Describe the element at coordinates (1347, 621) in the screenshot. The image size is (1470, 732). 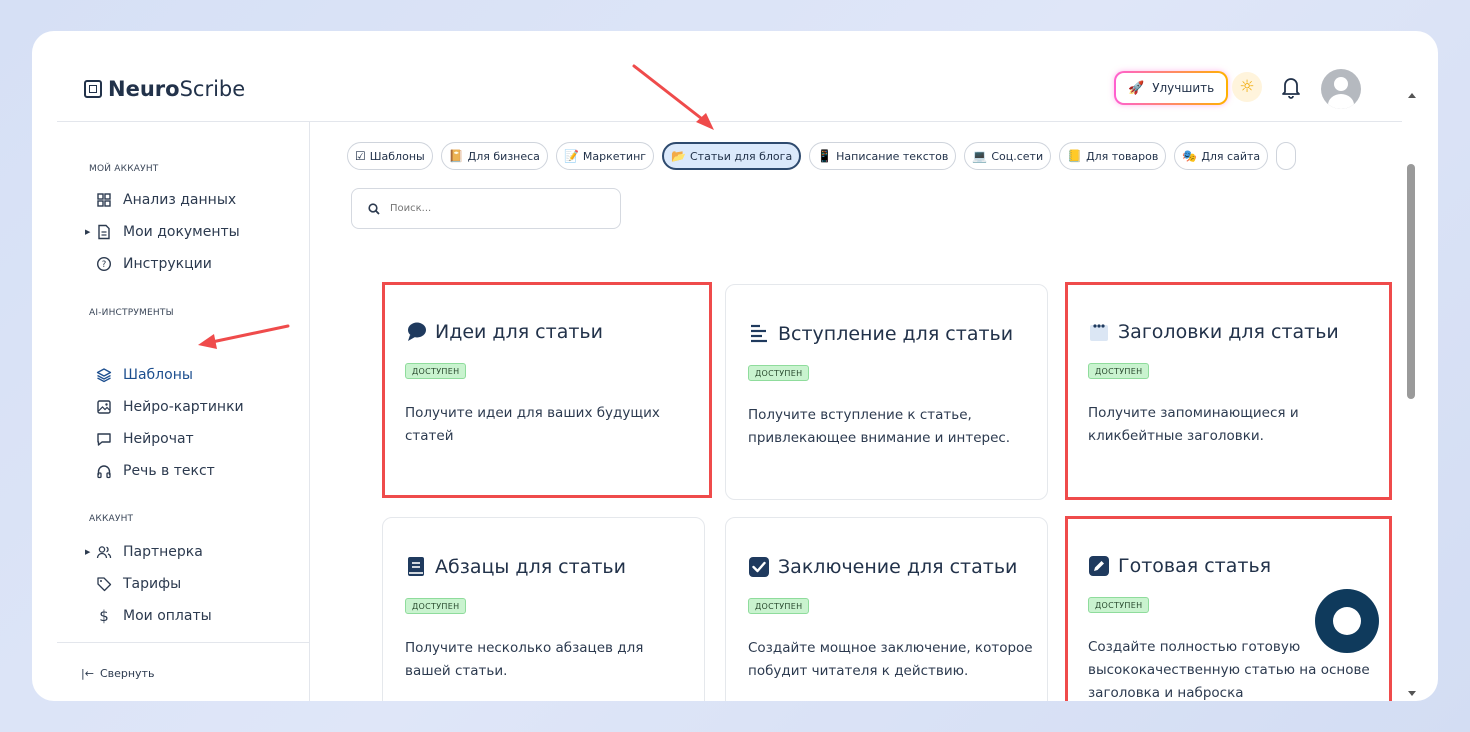
I see `chat-widget-button` at that location.